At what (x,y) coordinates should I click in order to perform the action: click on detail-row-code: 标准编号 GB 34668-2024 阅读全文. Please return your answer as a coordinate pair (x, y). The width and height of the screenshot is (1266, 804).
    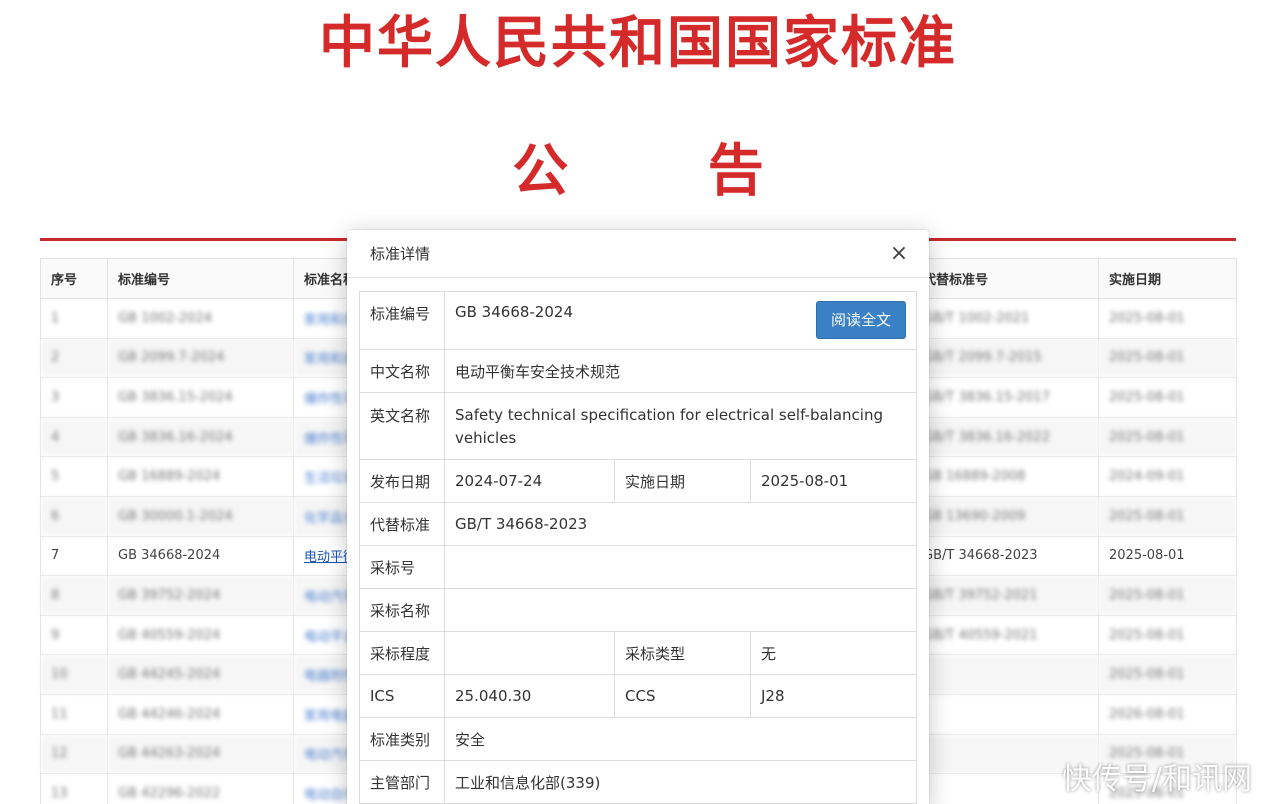
    Looking at the image, I should click on (638, 320).